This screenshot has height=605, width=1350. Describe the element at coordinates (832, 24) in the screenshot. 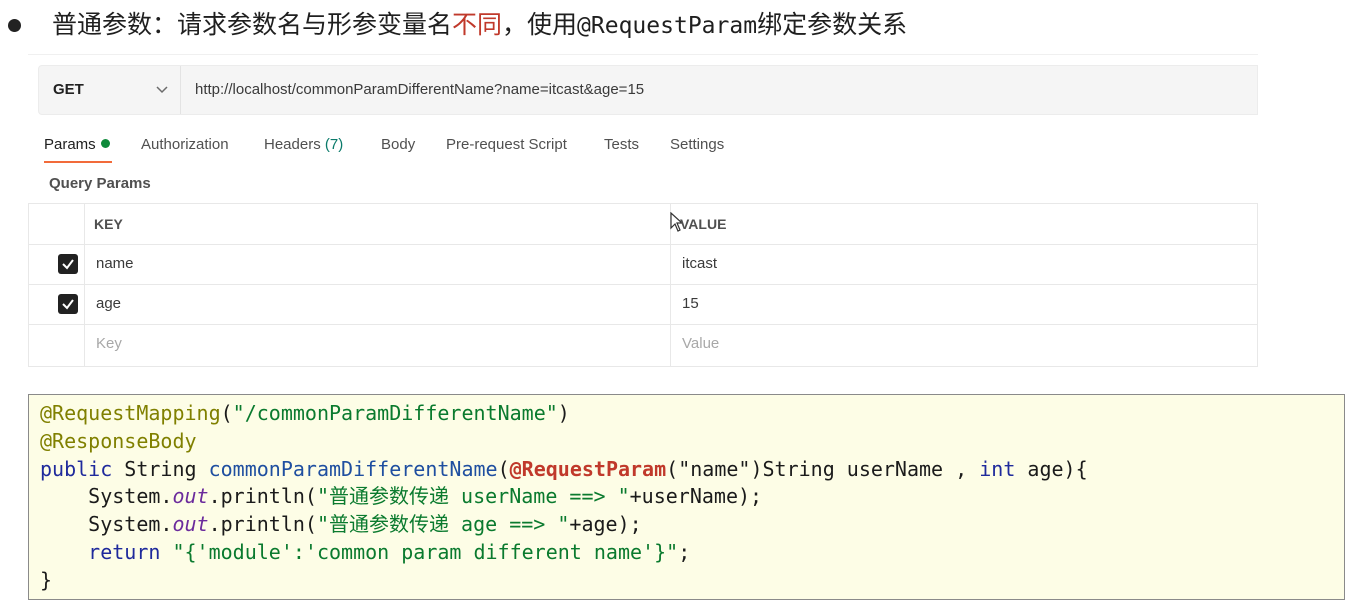

I see `heading-suffix: 绑定参数关系` at that location.